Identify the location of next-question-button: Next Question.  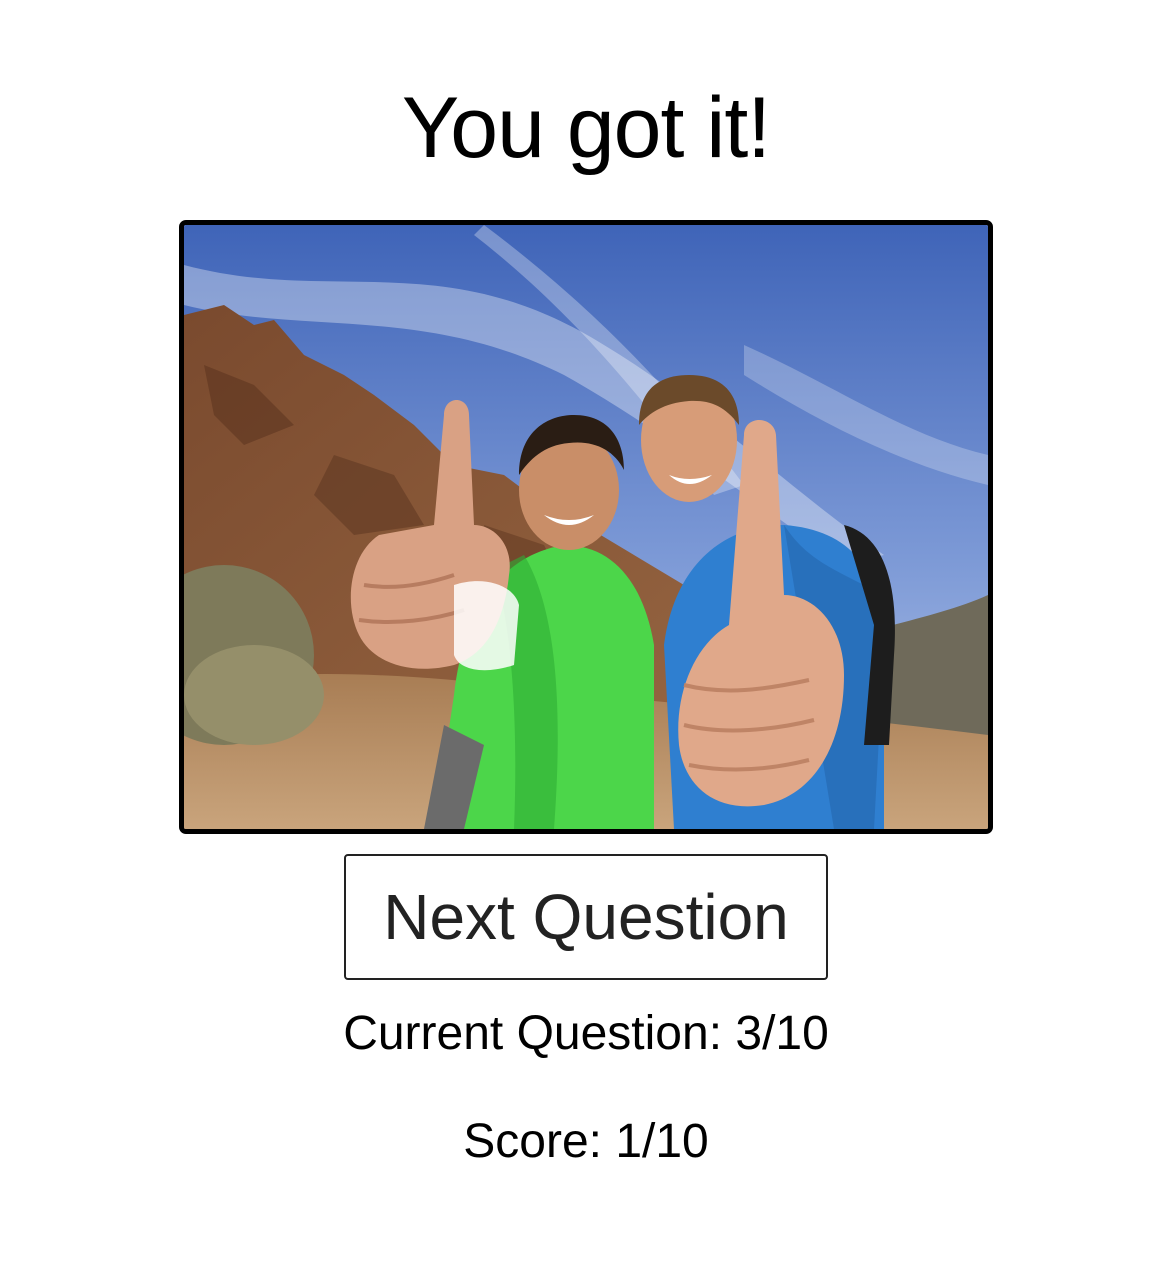
(586, 917).